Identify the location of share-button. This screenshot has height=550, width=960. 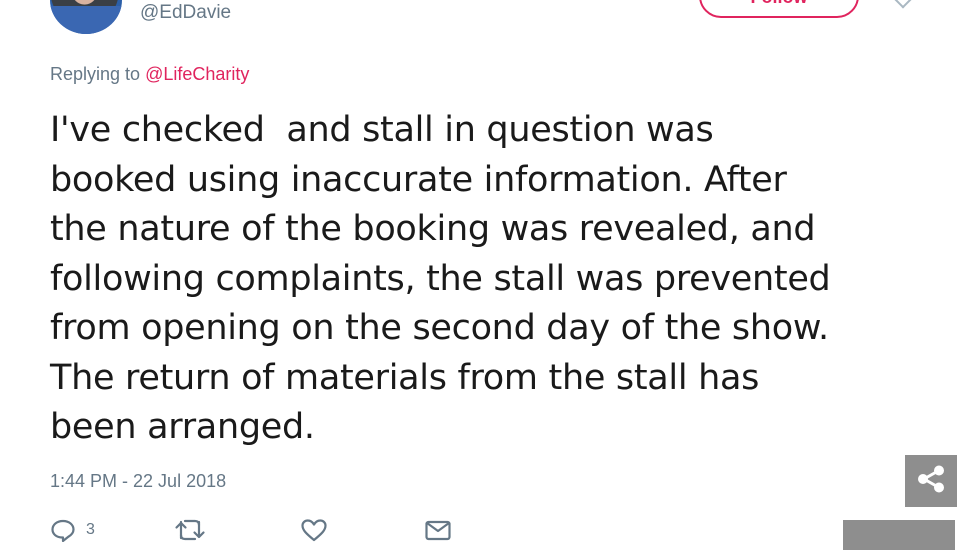
(931, 481).